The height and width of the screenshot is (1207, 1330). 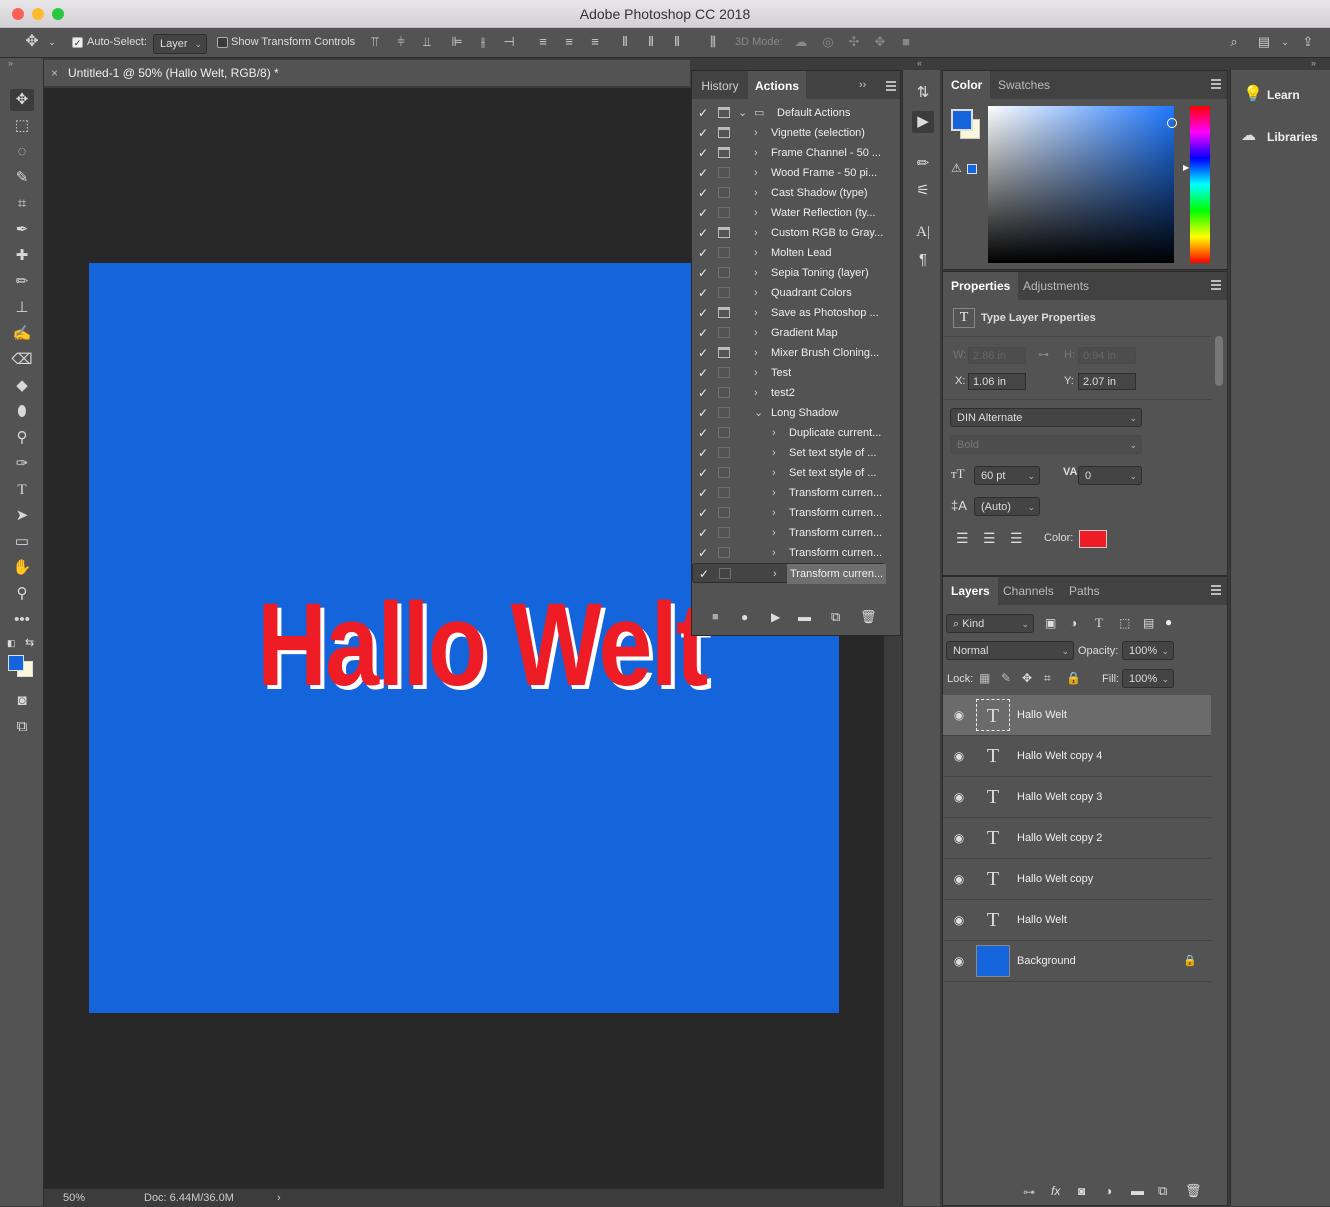 I want to click on web-safe-chip, so click(x=972, y=169).